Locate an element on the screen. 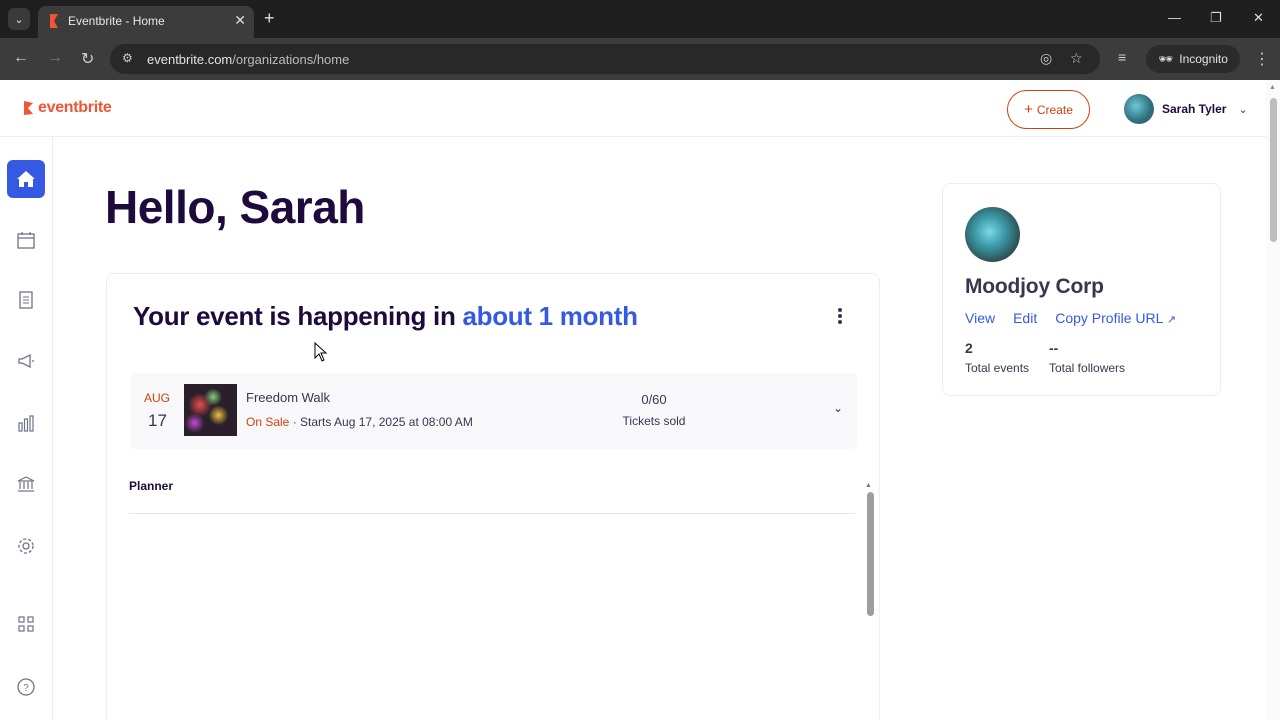 This screenshot has height=720, width=1280. avatar is located at coordinates (1139, 109).